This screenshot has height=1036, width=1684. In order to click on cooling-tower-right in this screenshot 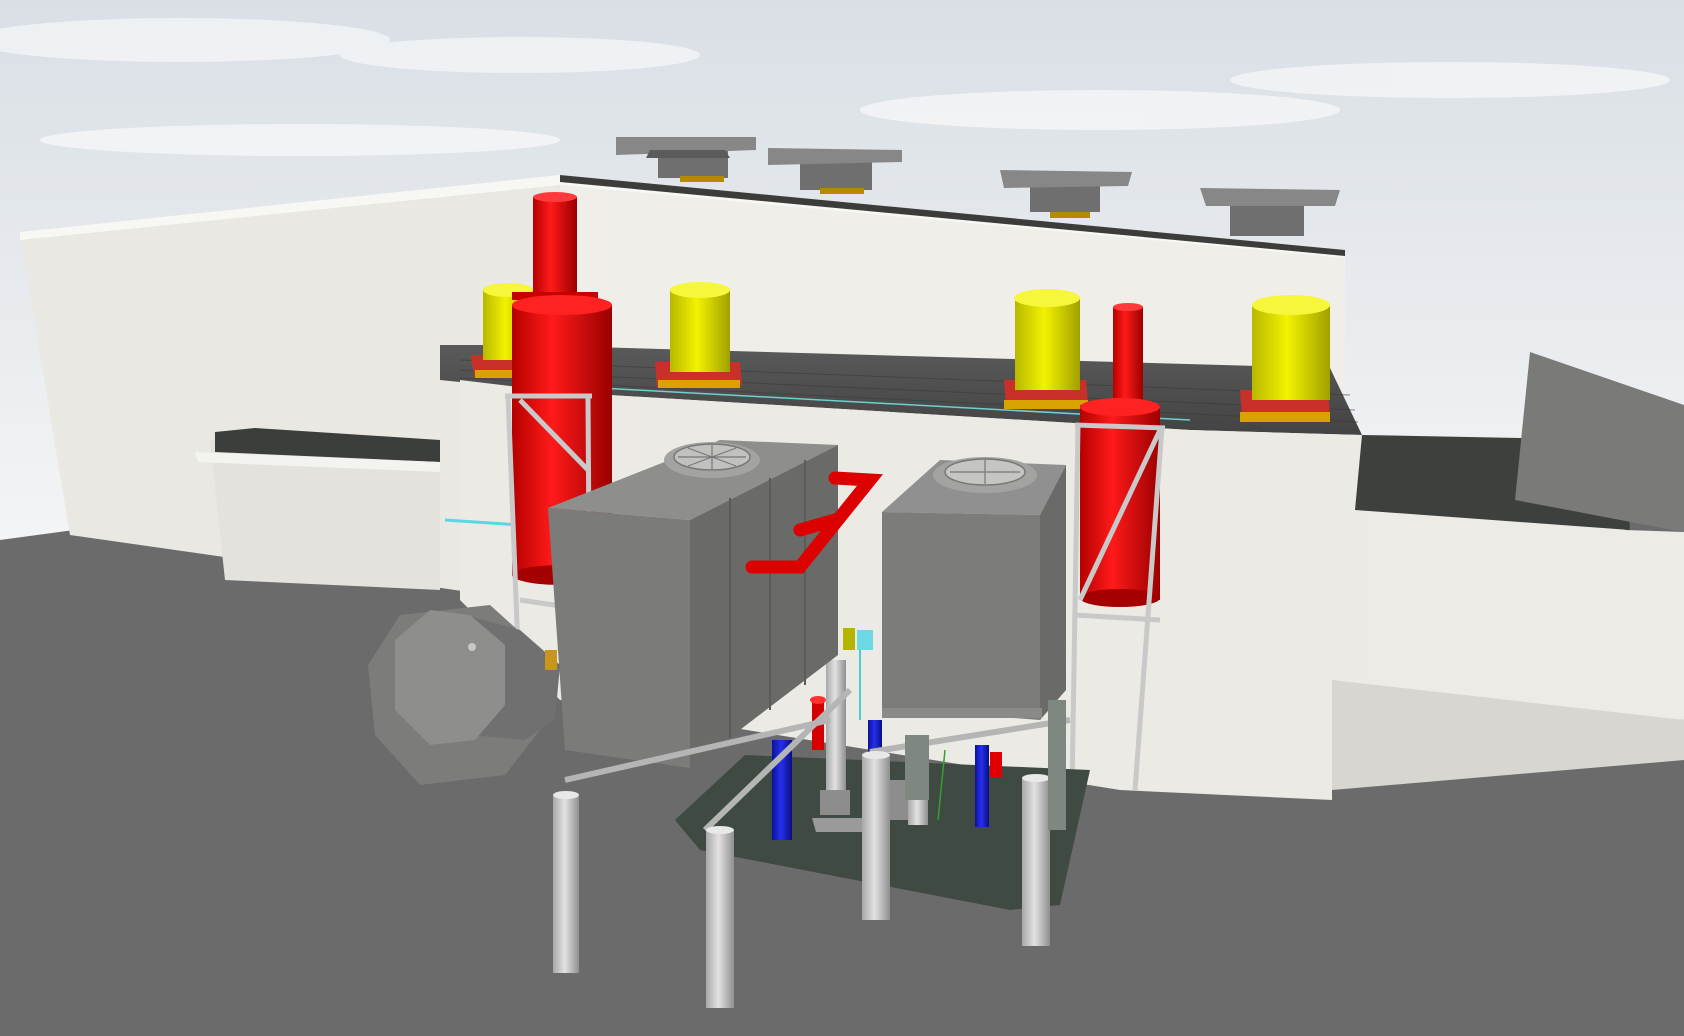, I will do `click(974, 588)`.